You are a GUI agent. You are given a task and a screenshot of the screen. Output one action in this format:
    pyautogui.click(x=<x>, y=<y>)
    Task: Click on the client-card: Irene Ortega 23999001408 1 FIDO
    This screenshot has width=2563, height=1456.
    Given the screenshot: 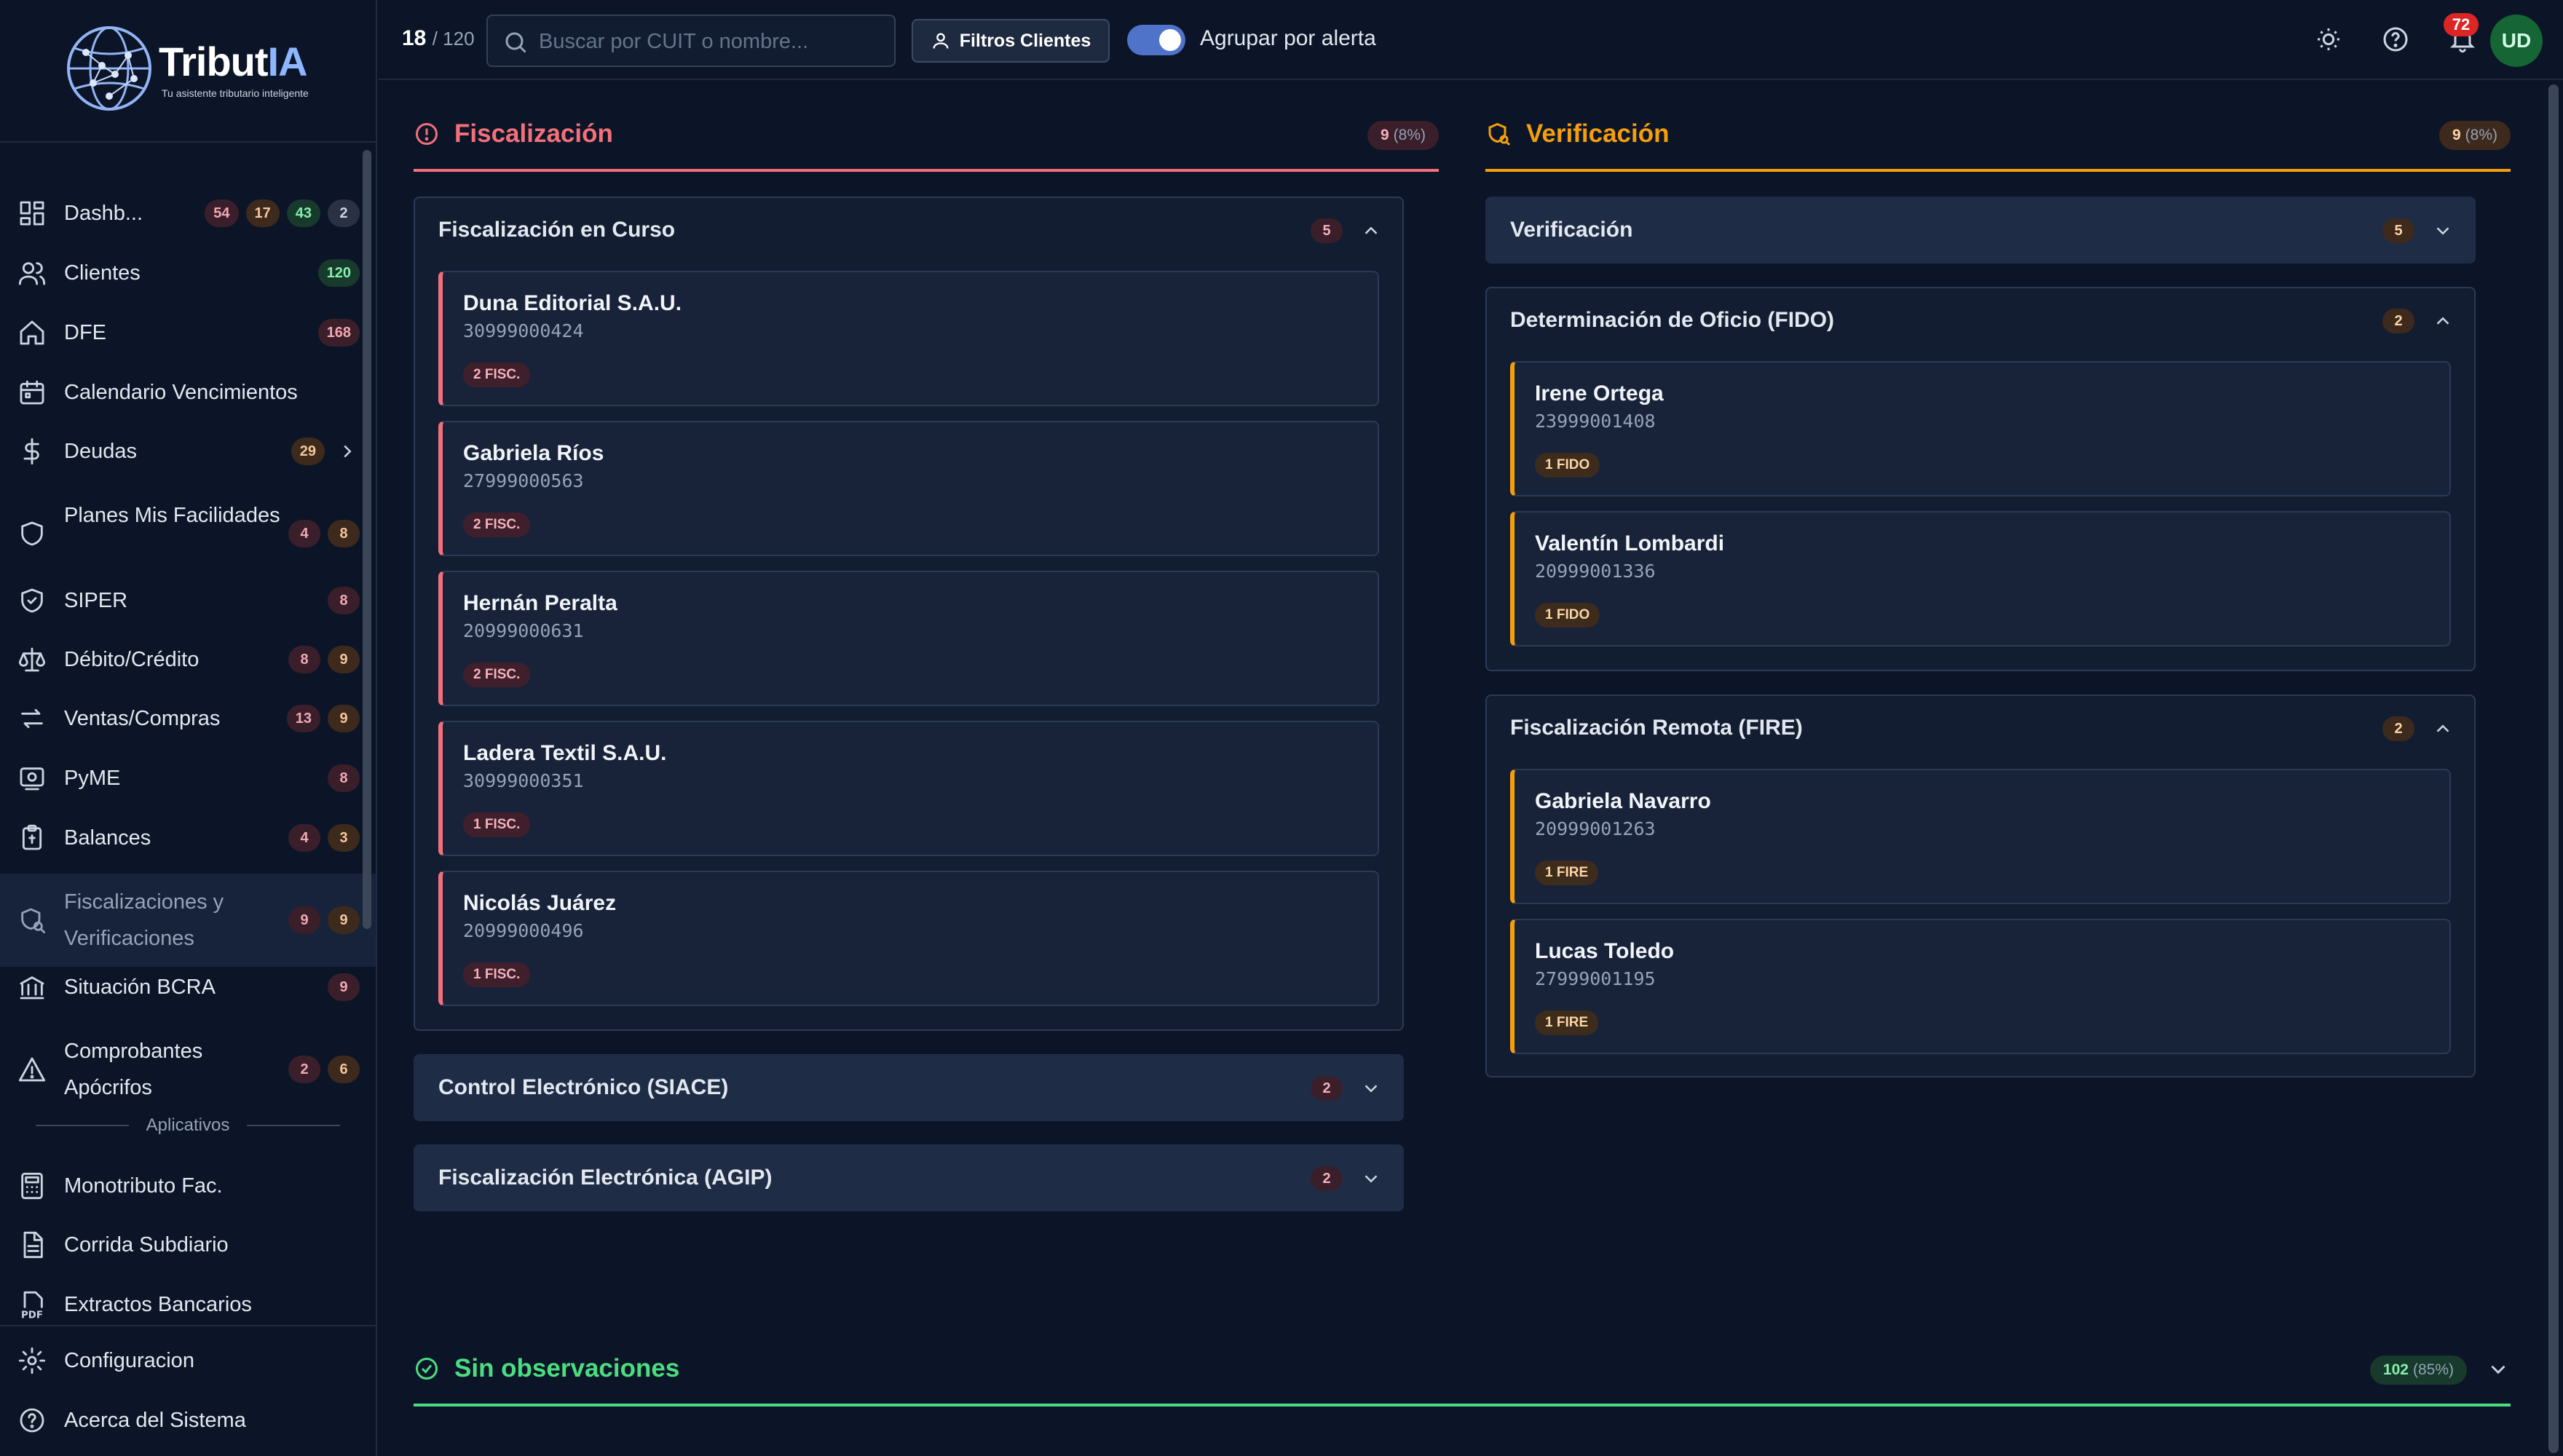 What is the action you would take?
    pyautogui.click(x=1980, y=428)
    